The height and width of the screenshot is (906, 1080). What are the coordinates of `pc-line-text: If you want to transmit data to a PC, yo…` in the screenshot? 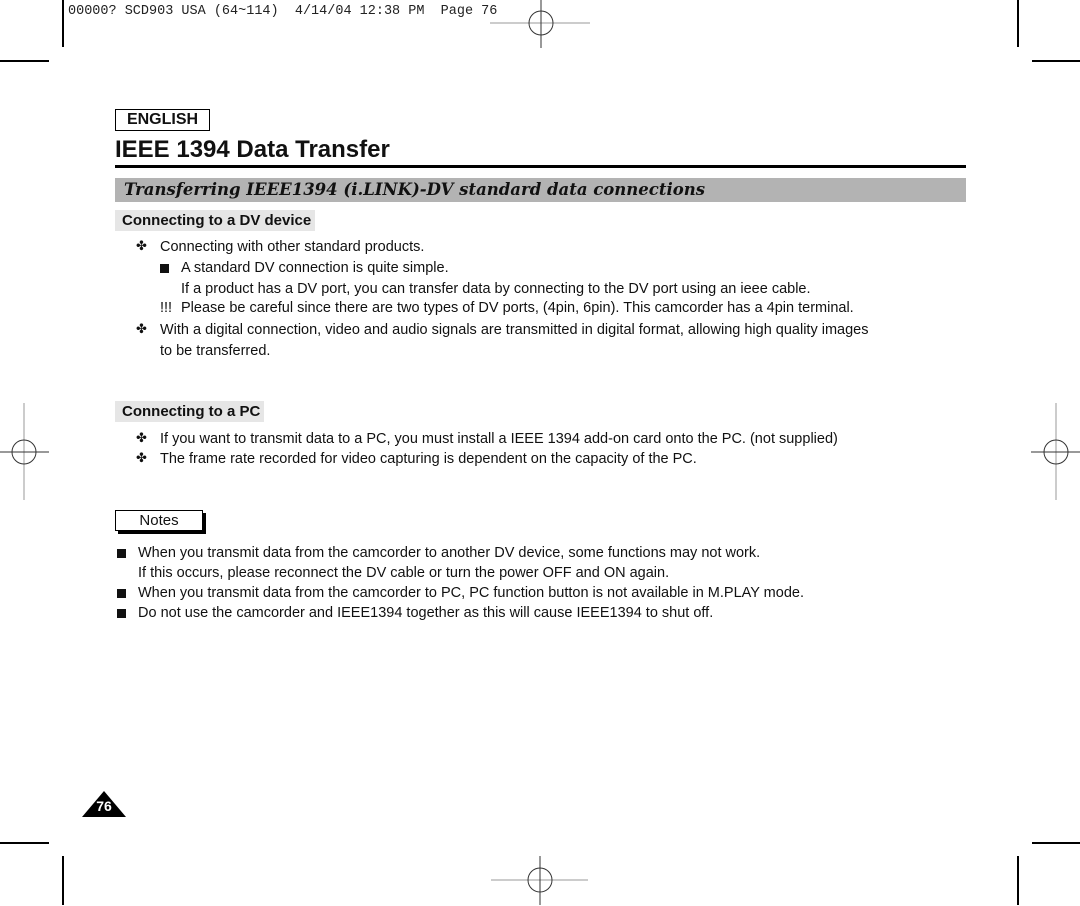 It's located at (499, 439).